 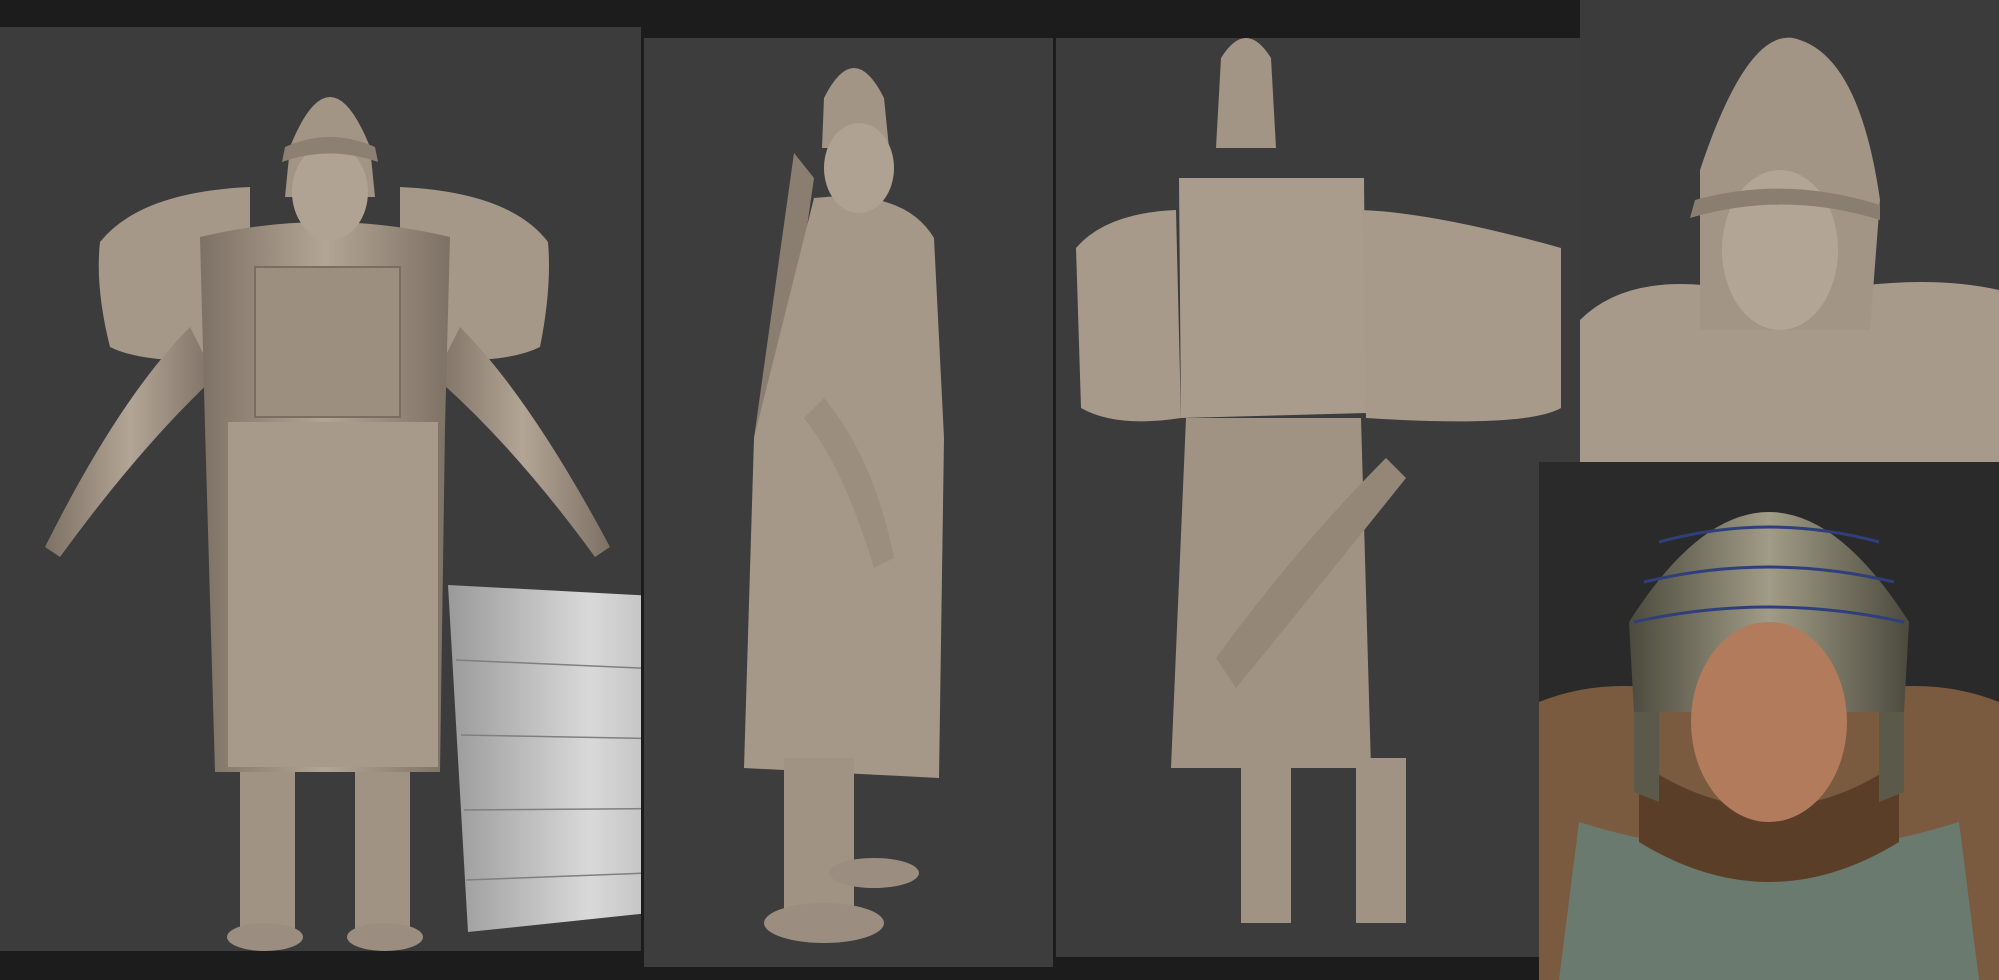 What do you see at coordinates (790, 13) in the screenshot?
I see `top-strip` at bounding box center [790, 13].